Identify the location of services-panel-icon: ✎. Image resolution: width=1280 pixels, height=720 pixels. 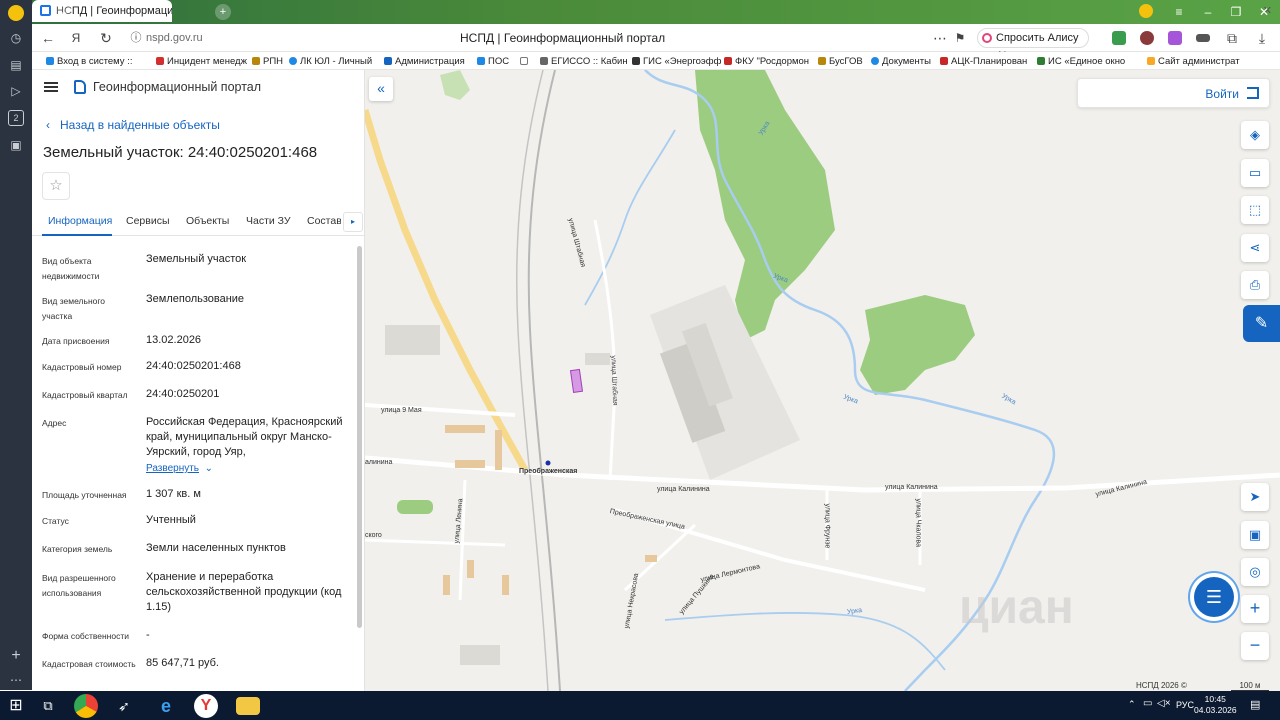
(1261, 323).